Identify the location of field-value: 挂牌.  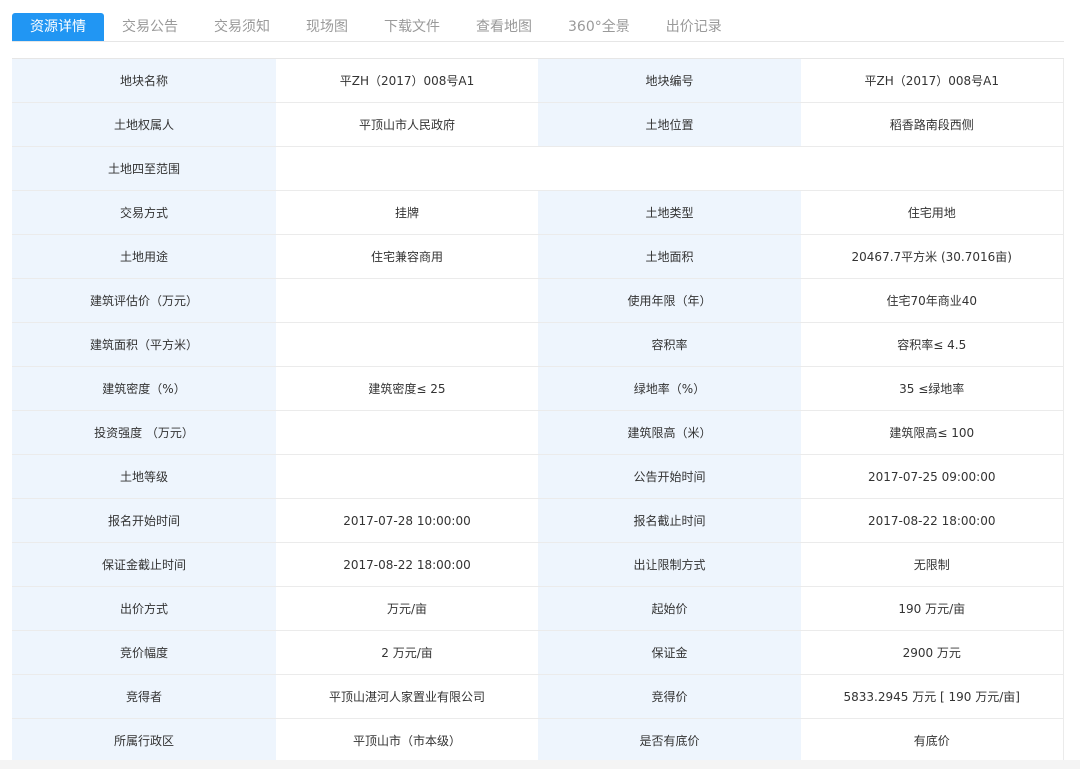
(407, 212).